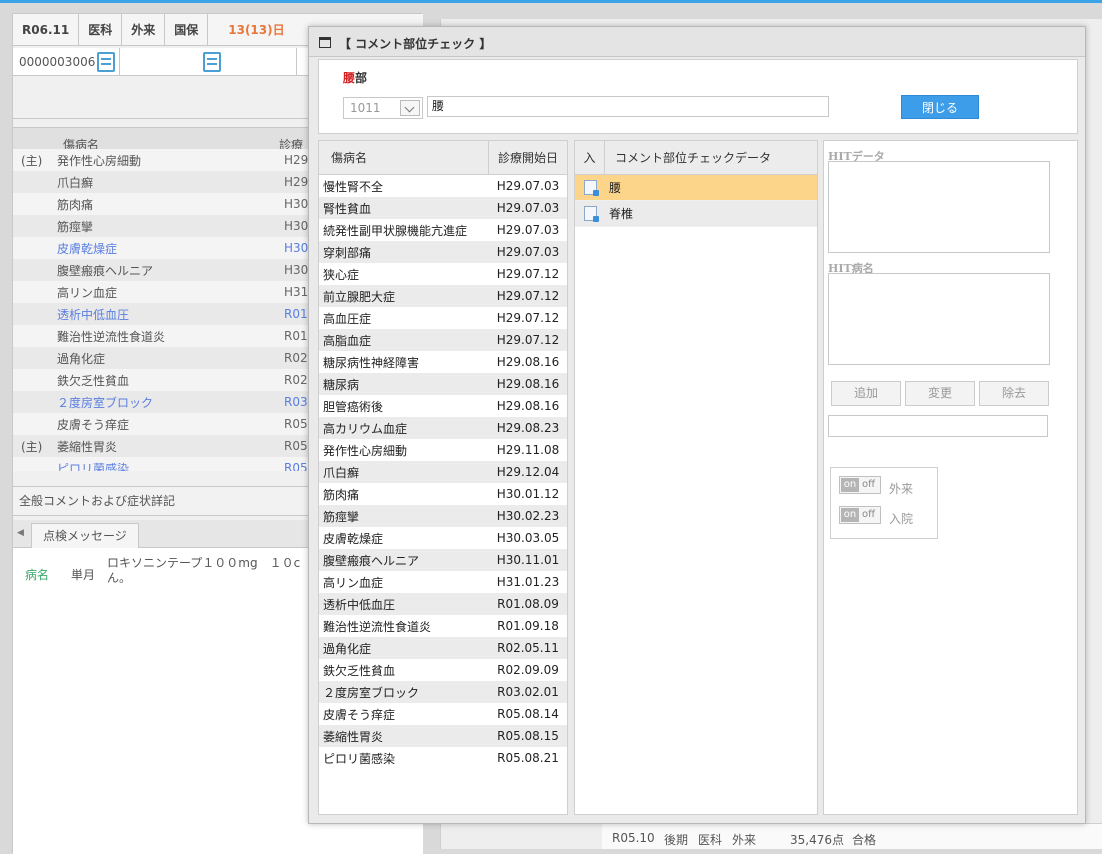  Describe the element at coordinates (633, 838) in the screenshot. I see `receipt-month: R05.10` at that location.